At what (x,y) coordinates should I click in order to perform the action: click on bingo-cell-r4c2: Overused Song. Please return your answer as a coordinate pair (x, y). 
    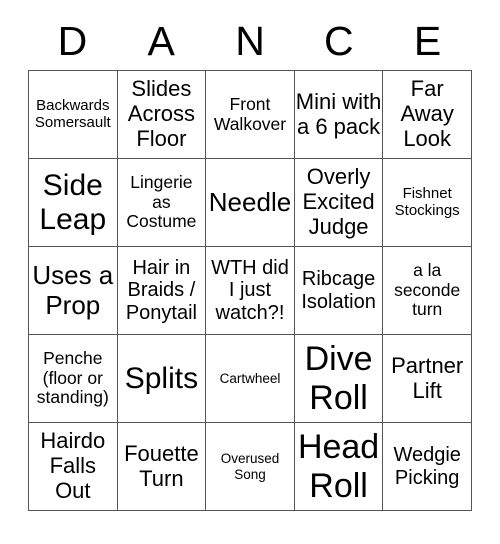
    Looking at the image, I should click on (250, 467).